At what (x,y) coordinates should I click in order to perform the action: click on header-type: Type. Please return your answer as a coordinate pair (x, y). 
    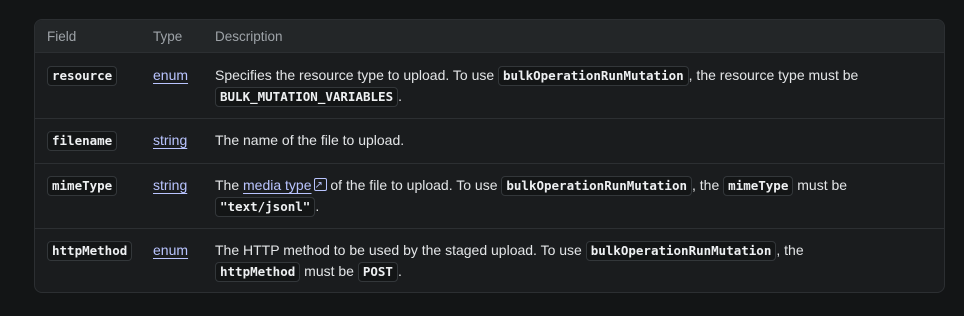
    Looking at the image, I should click on (168, 36).